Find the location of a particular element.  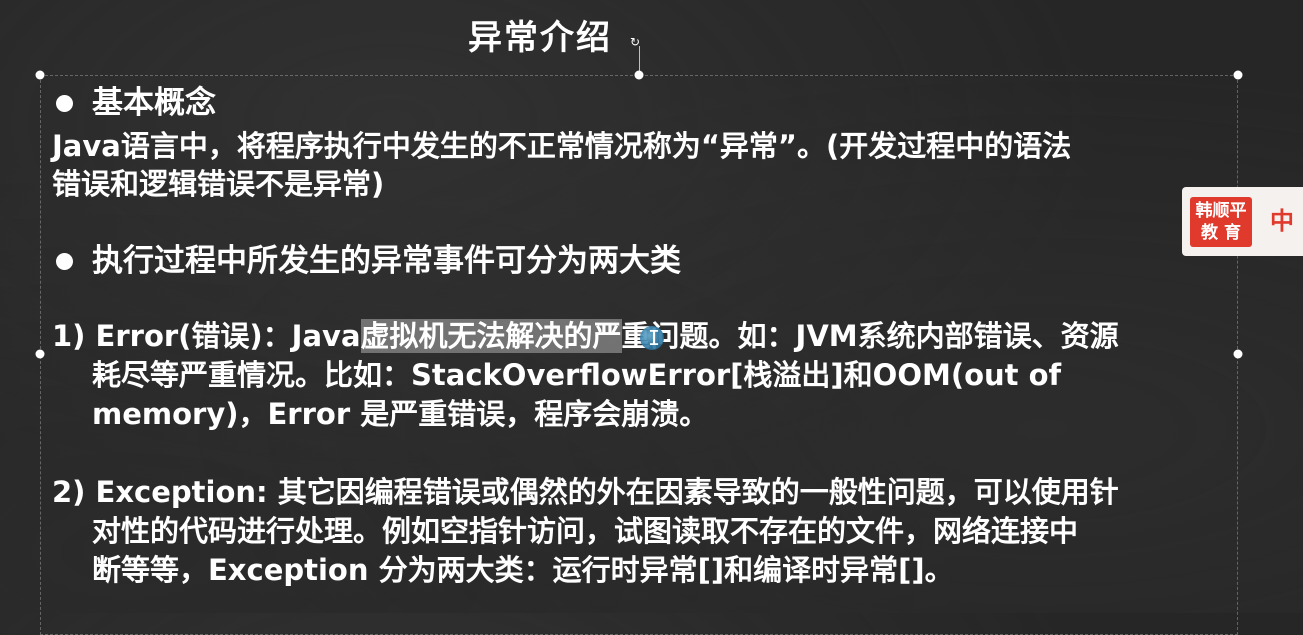

brand-side-text: 中 is located at coordinates (1282, 221).